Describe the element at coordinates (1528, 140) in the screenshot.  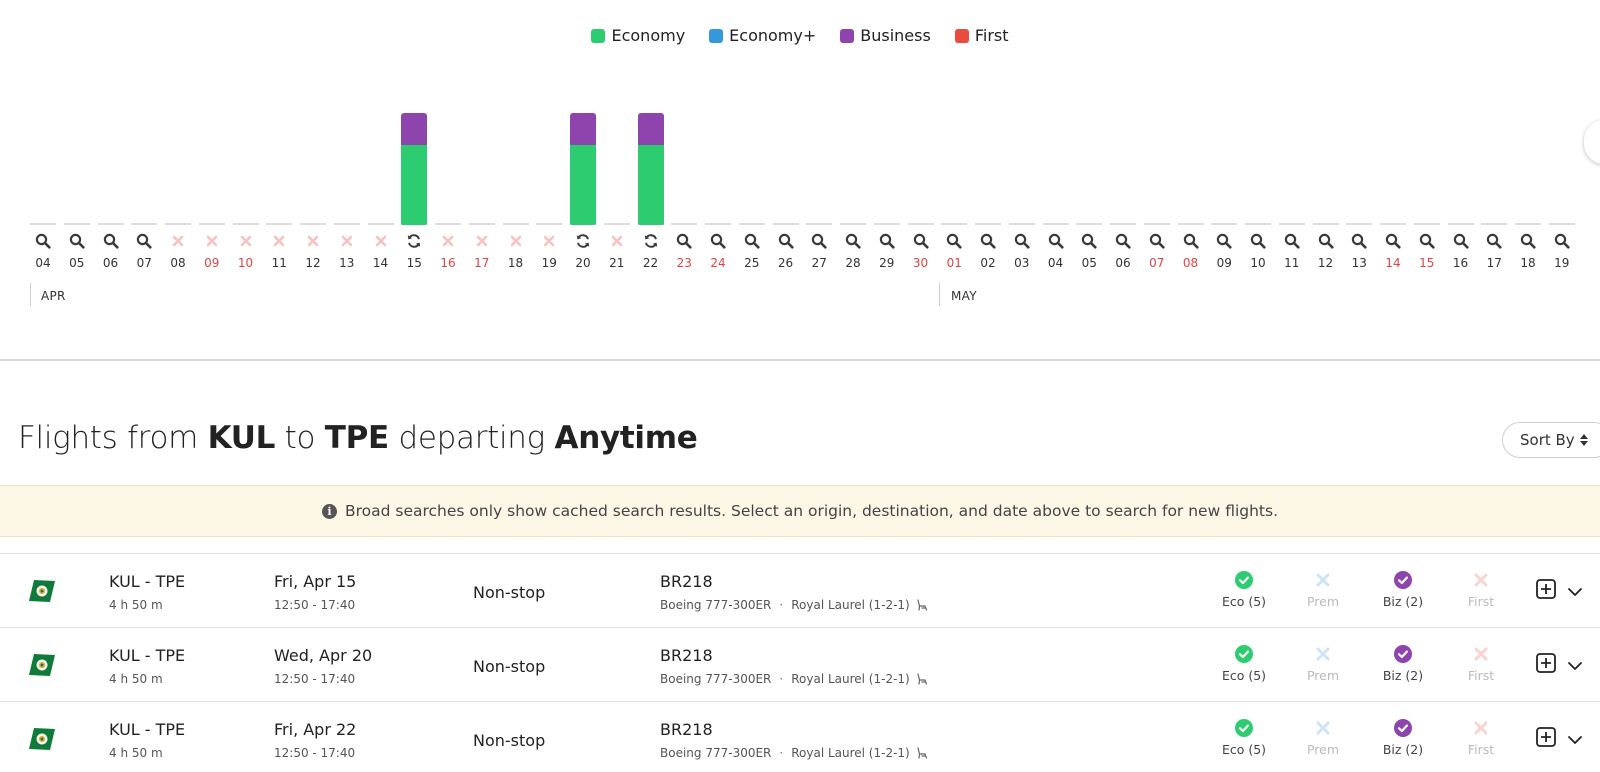
I see `calendar-day: 18` at that location.